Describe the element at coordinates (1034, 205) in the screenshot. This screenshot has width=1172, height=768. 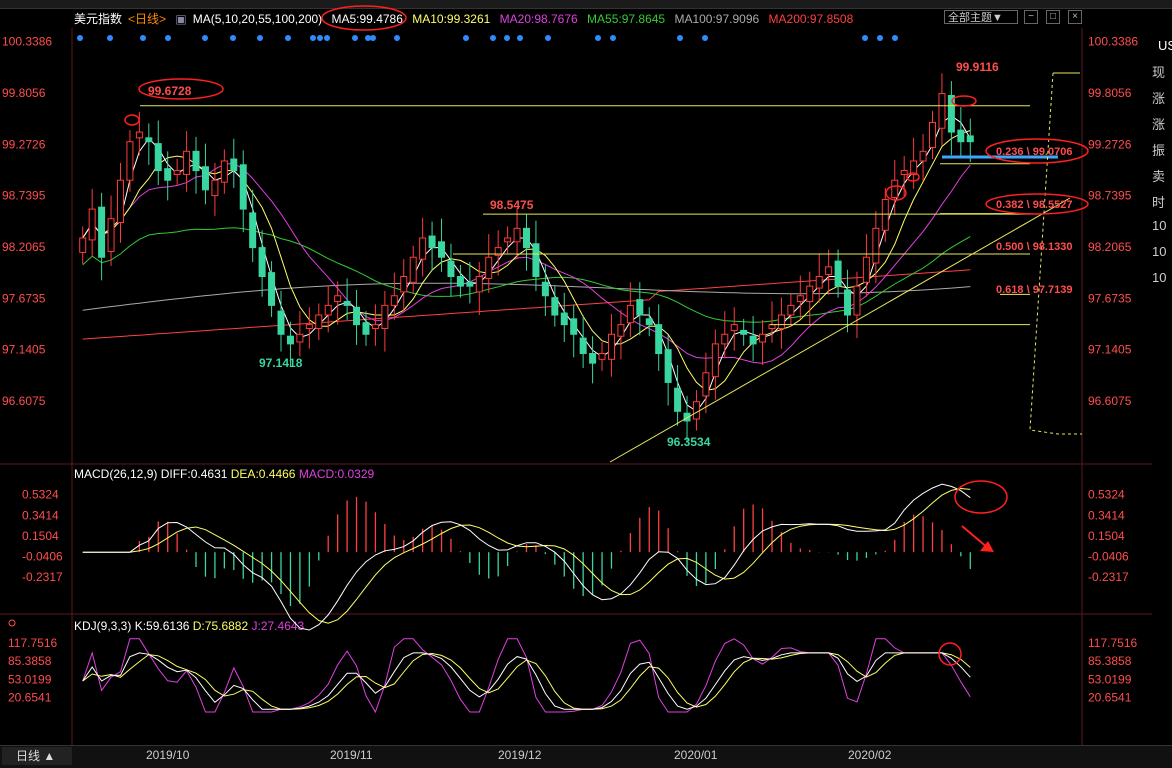
I see `fib-label: 0.382 \ 98.5527` at that location.